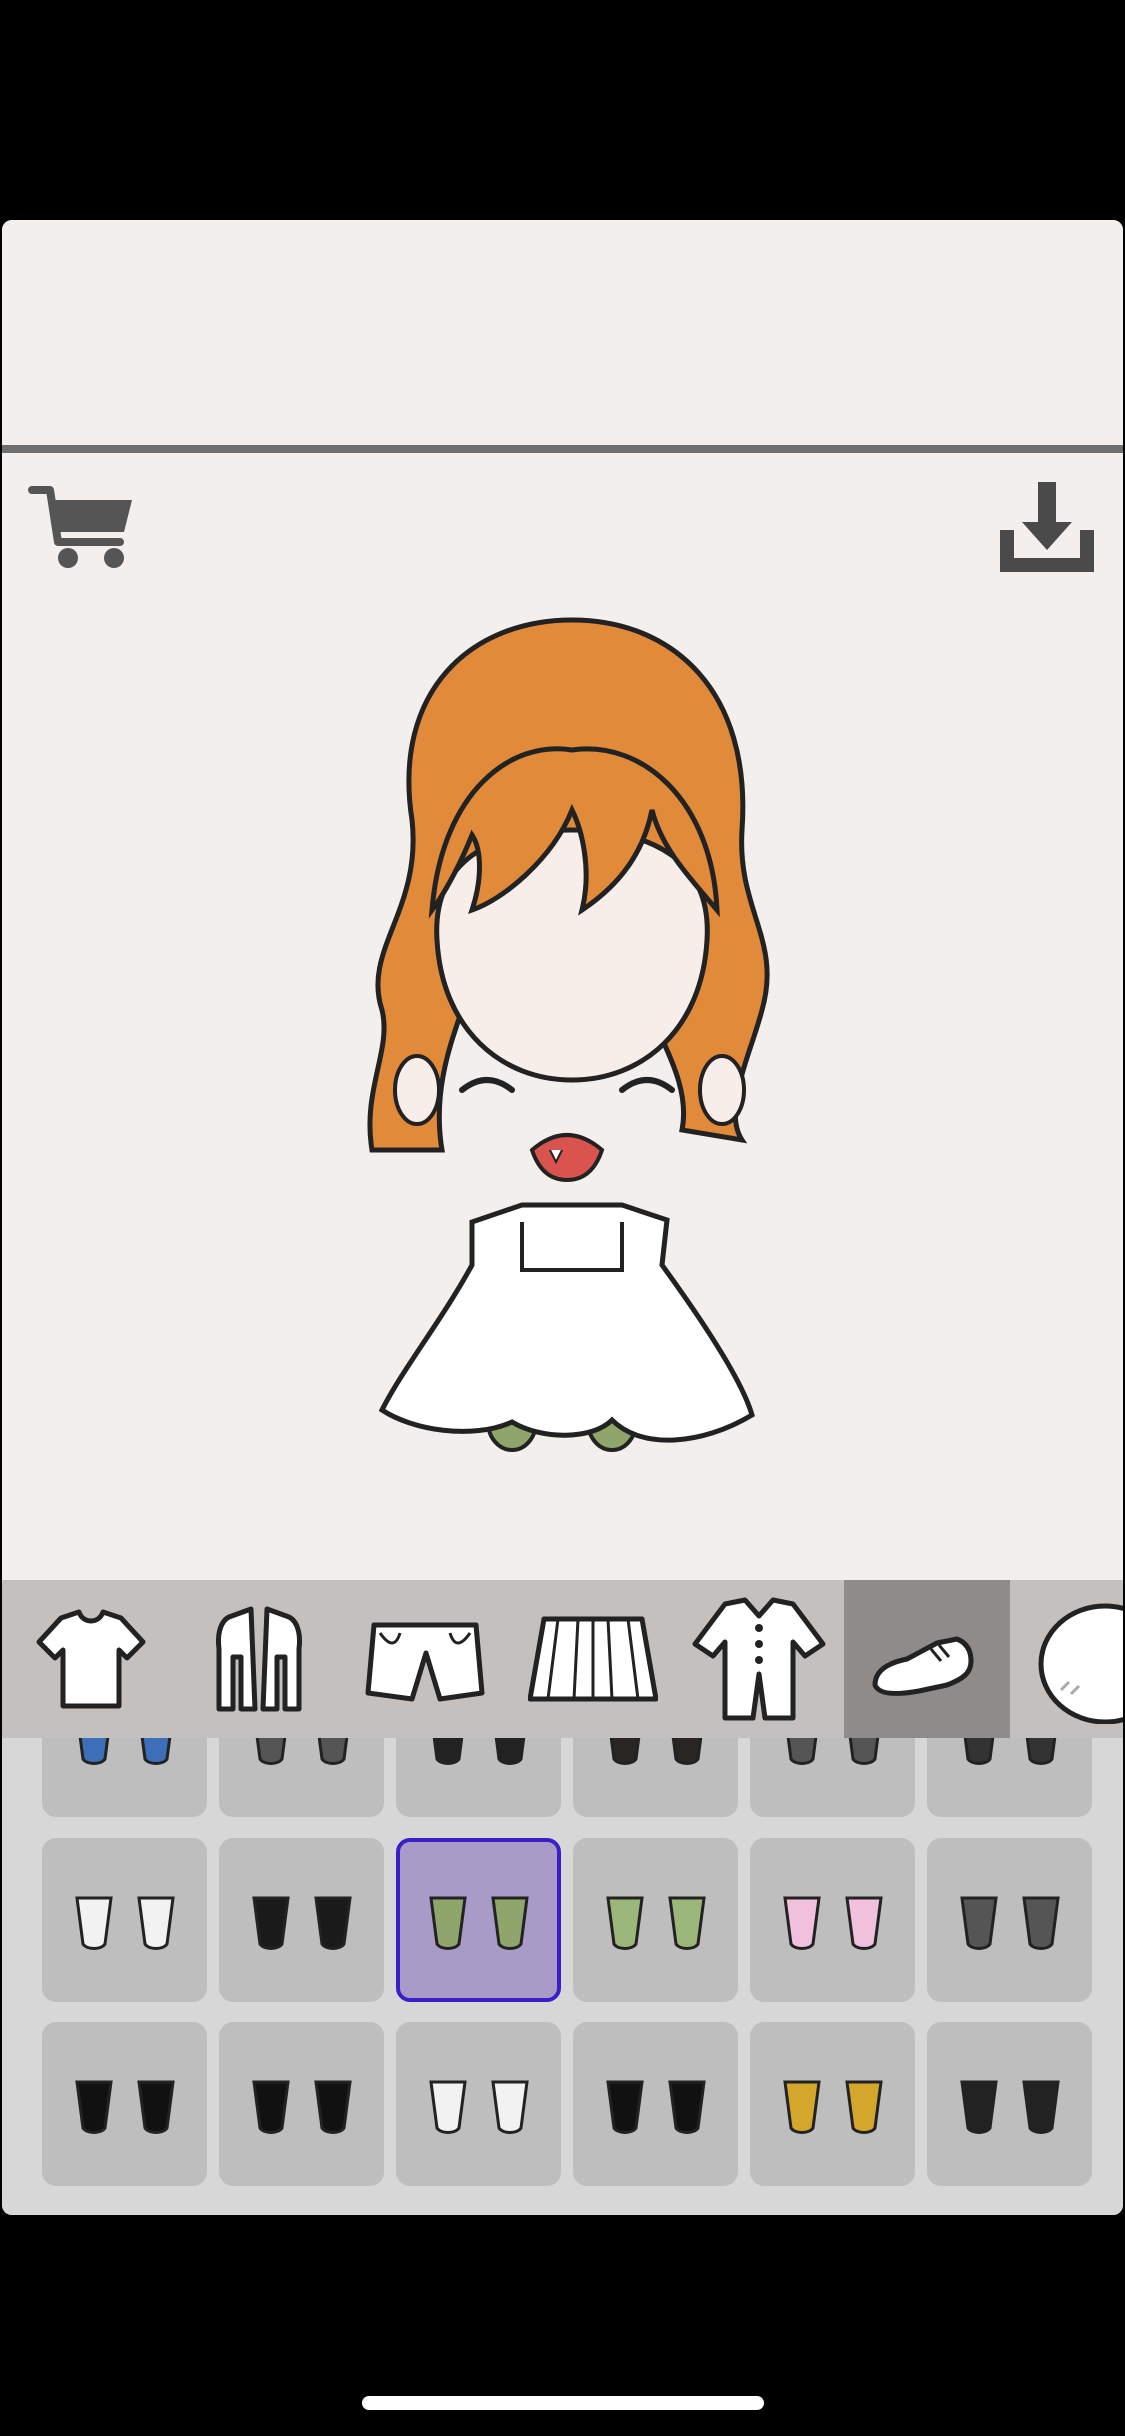 Image resolution: width=1125 pixels, height=2436 pixels. I want to click on shorts-icon, so click(425, 1662).